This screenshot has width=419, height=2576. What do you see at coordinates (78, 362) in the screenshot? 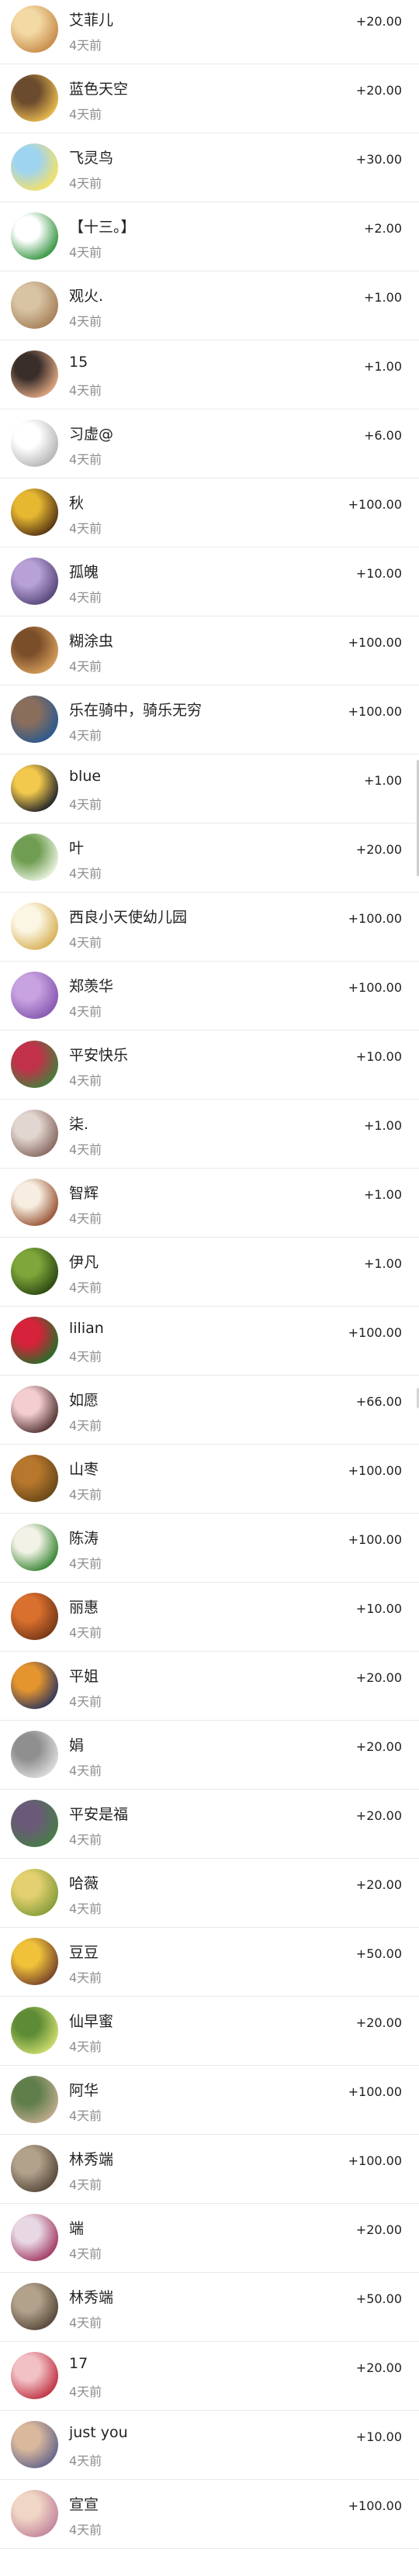
I see `donor-name: 15` at bounding box center [78, 362].